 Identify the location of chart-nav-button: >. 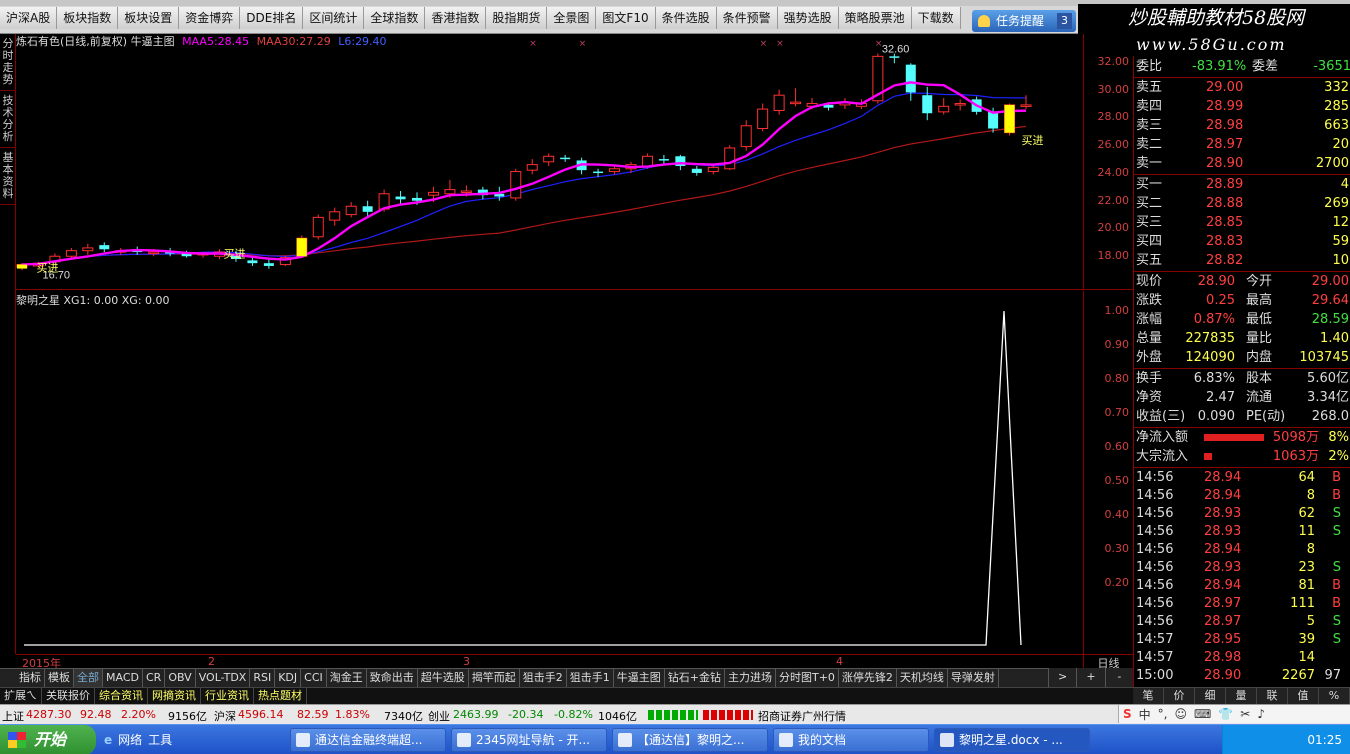
(1062, 677).